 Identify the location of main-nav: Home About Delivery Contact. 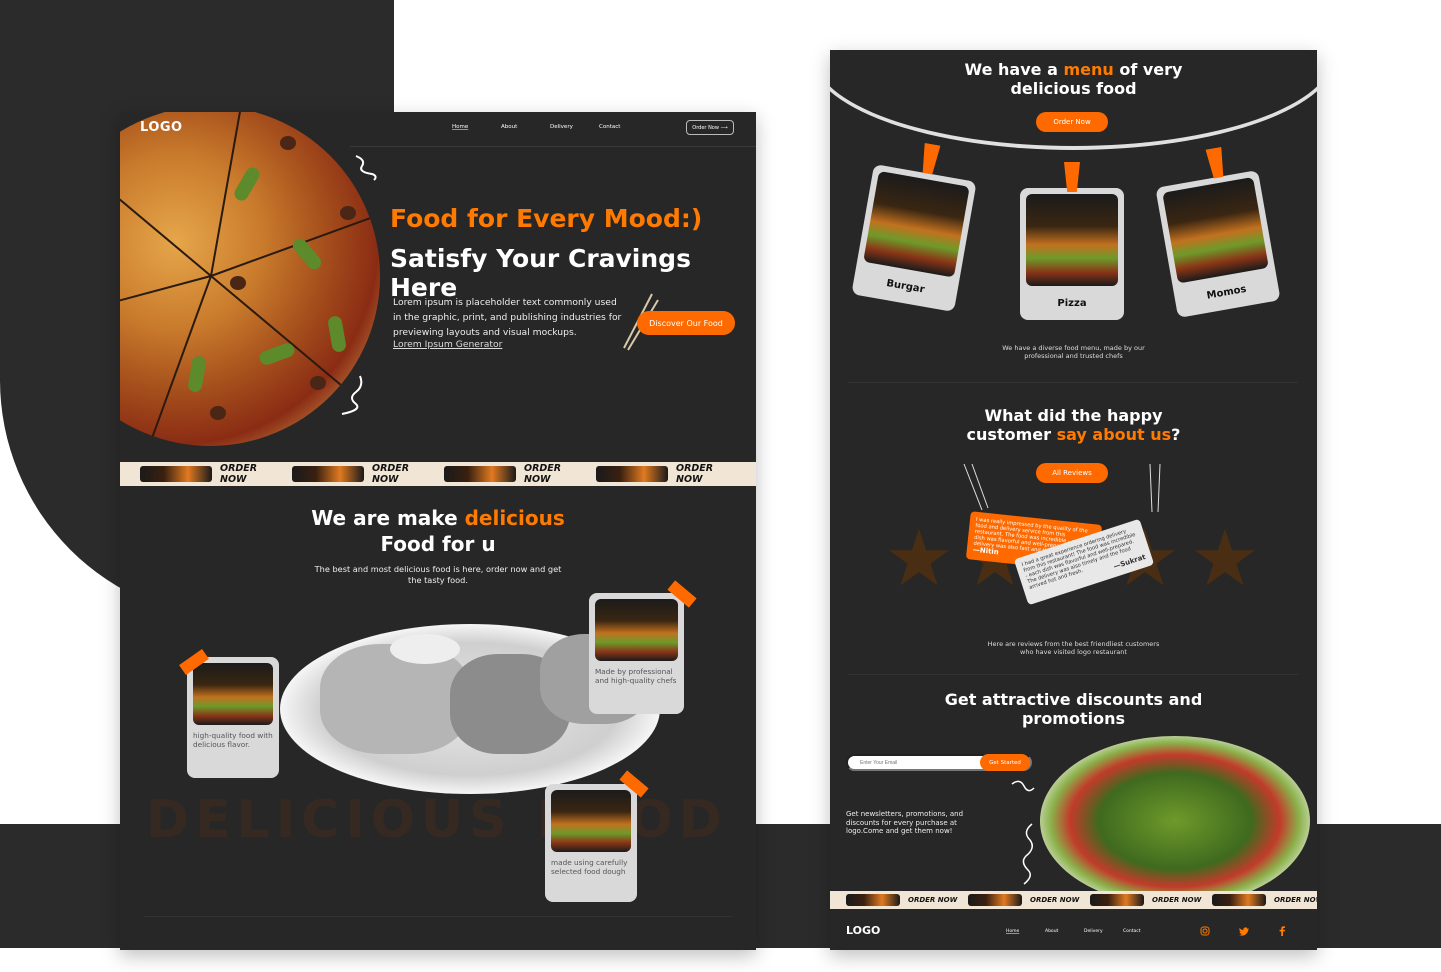
(550, 127).